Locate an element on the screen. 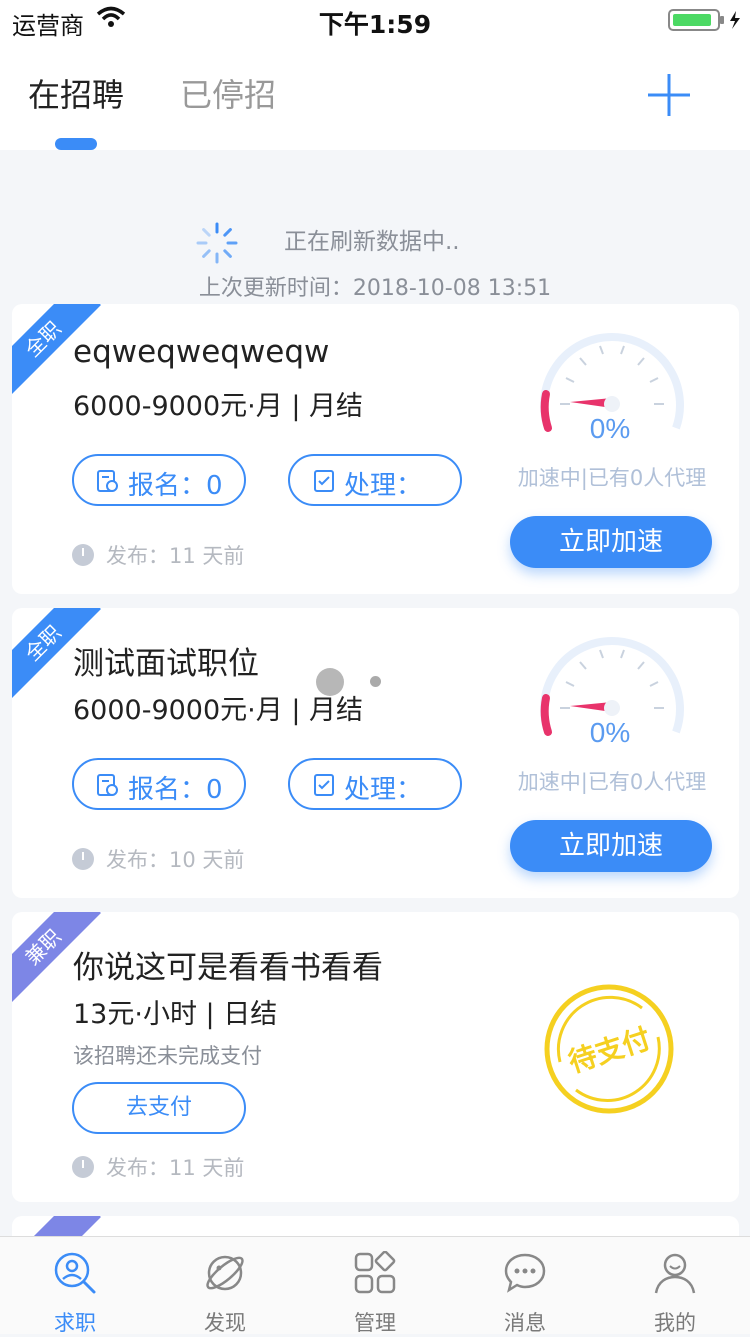 The height and width of the screenshot is (1337, 750). tab-messages: 消息 is located at coordinates (525, 1286).